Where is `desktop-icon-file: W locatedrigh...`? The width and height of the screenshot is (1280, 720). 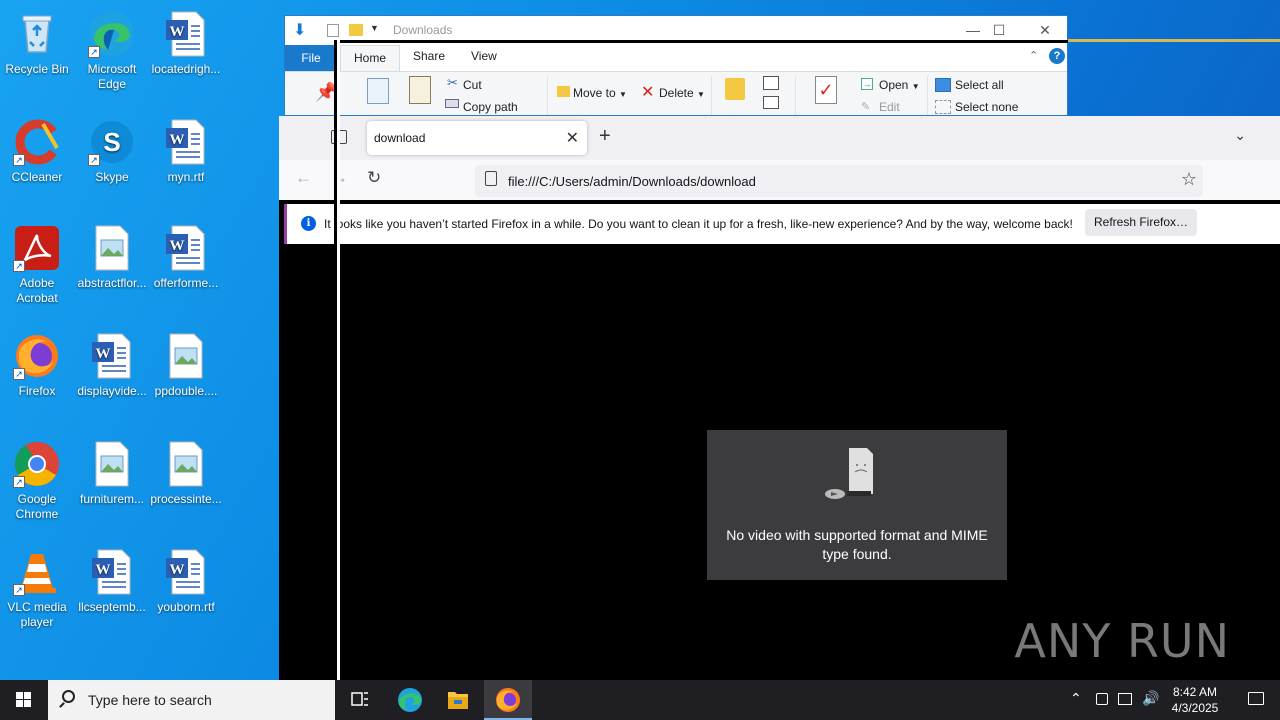 desktop-icon-file: W locatedrigh... is located at coordinates (186, 43).